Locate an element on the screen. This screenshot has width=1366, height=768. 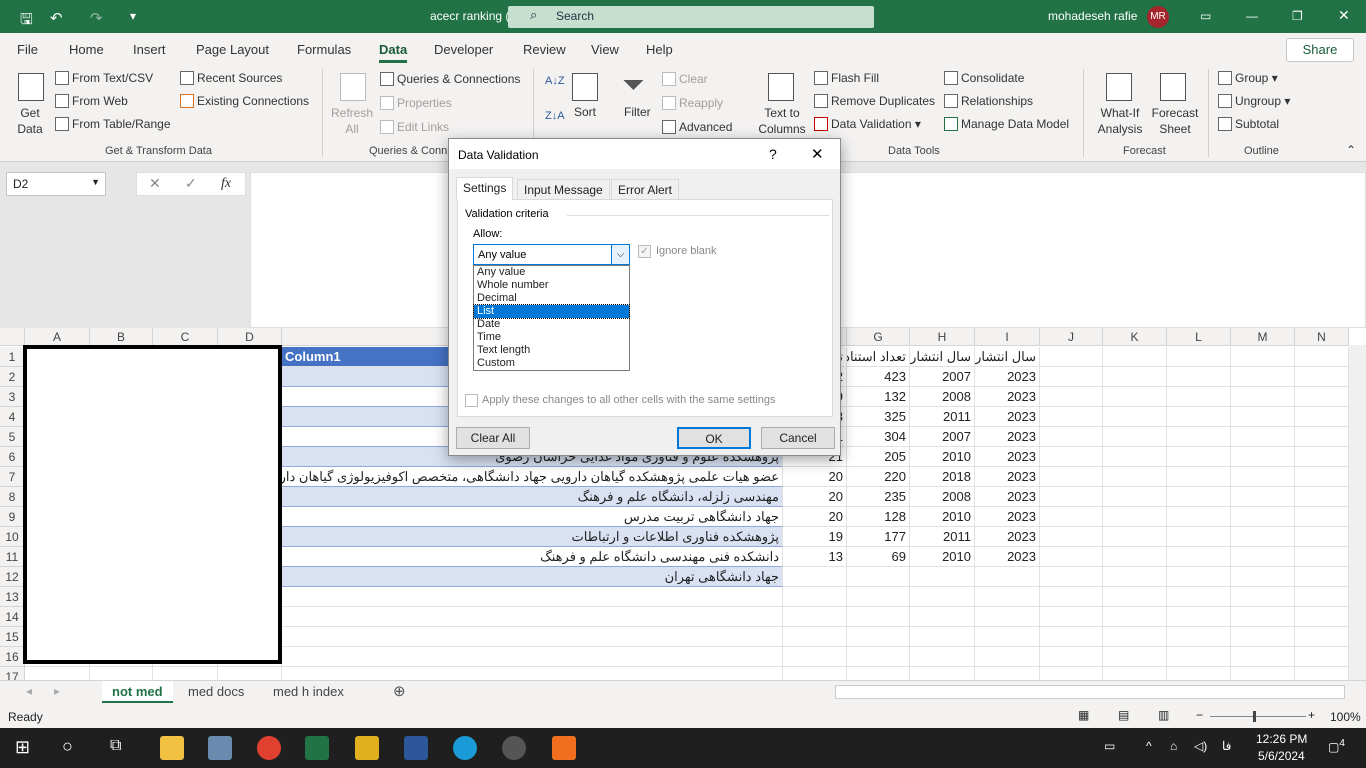
row-header-5: 5 is located at coordinates (12, 437).